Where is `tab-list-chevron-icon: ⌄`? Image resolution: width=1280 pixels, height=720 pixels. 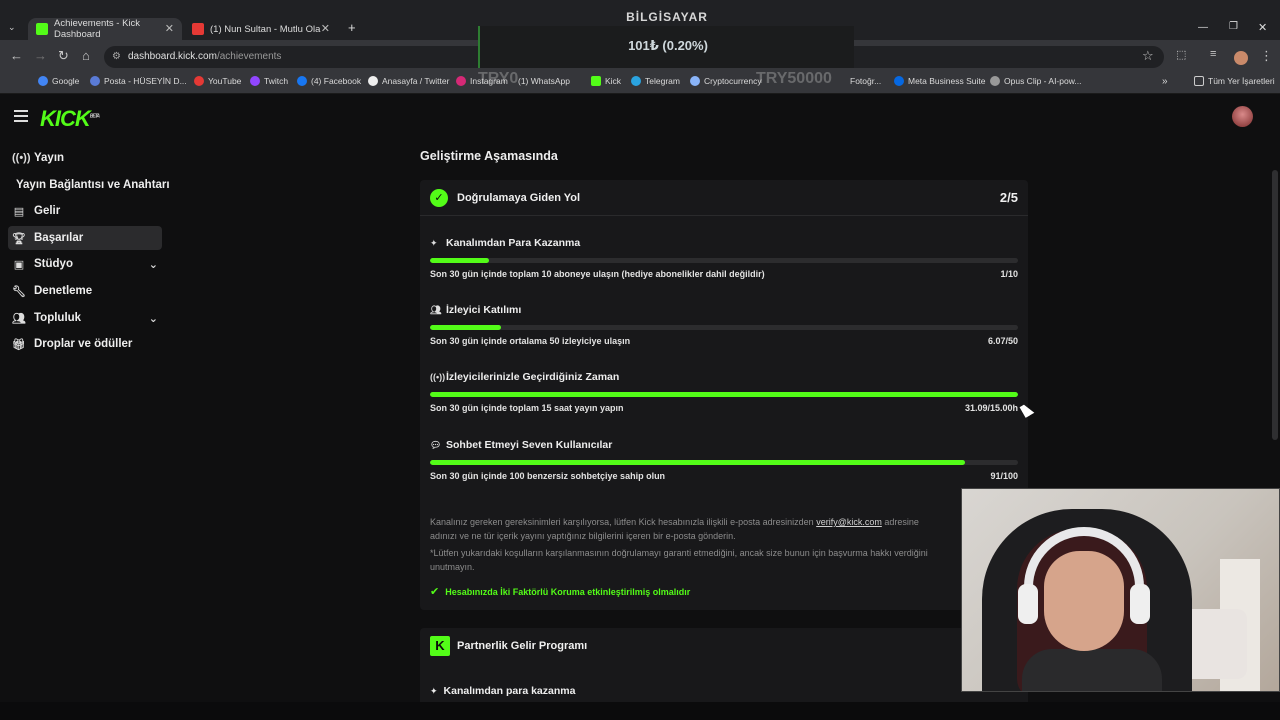 tab-list-chevron-icon: ⌄ is located at coordinates (12, 27).